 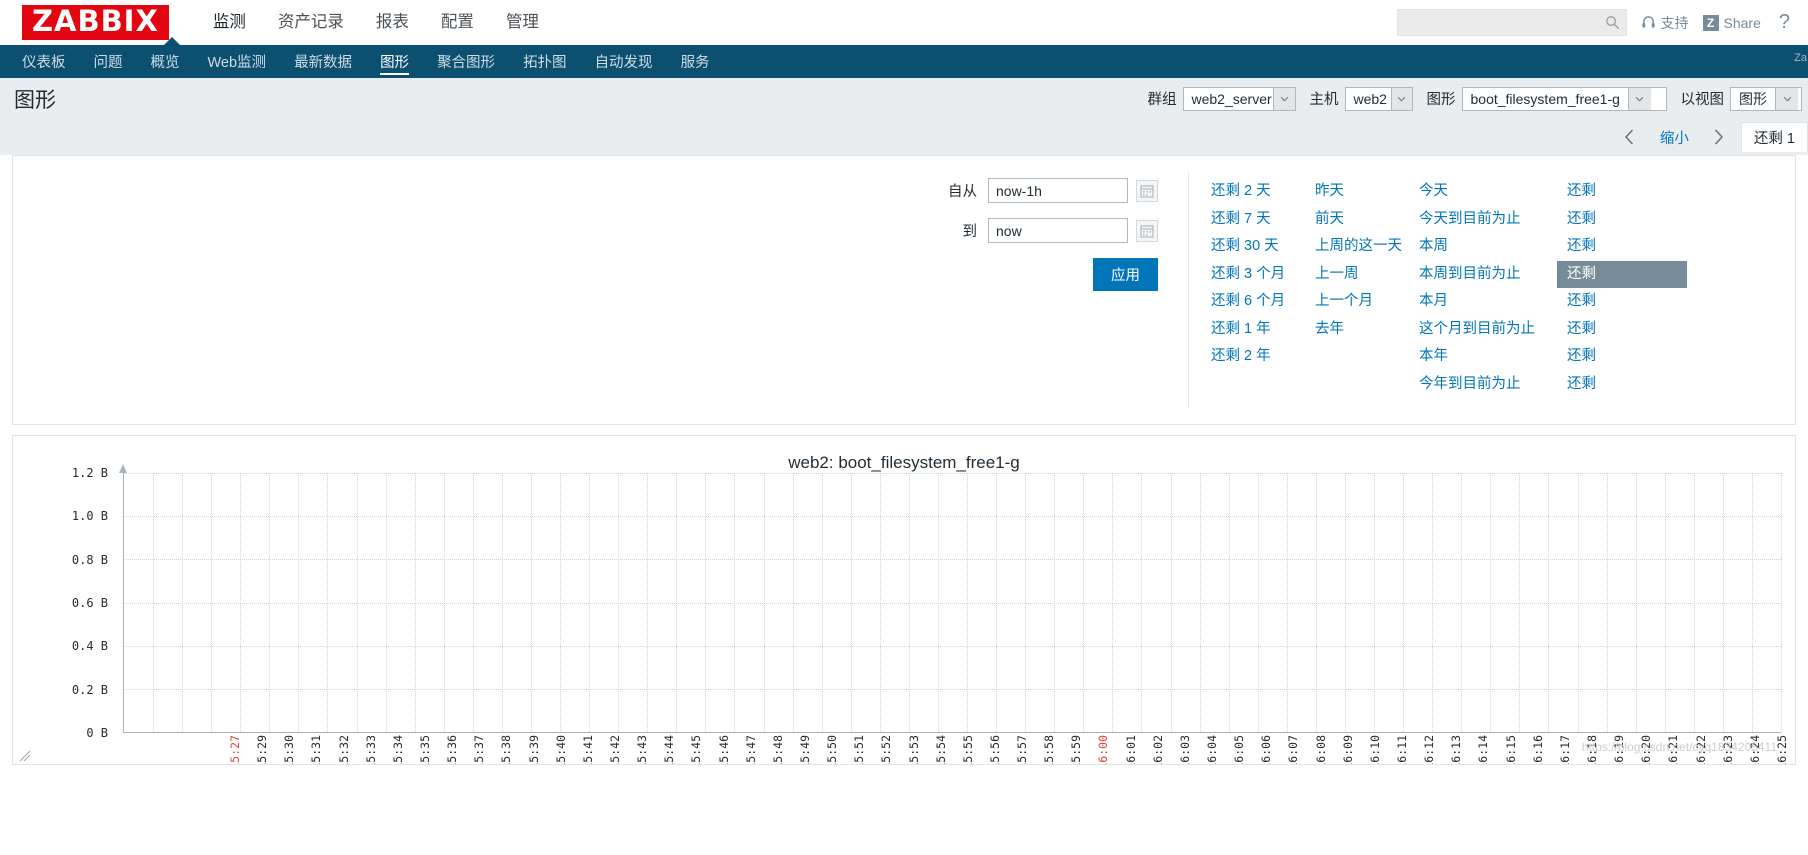 I want to click on main-nav-item-configuration: 配置, so click(x=457, y=22).